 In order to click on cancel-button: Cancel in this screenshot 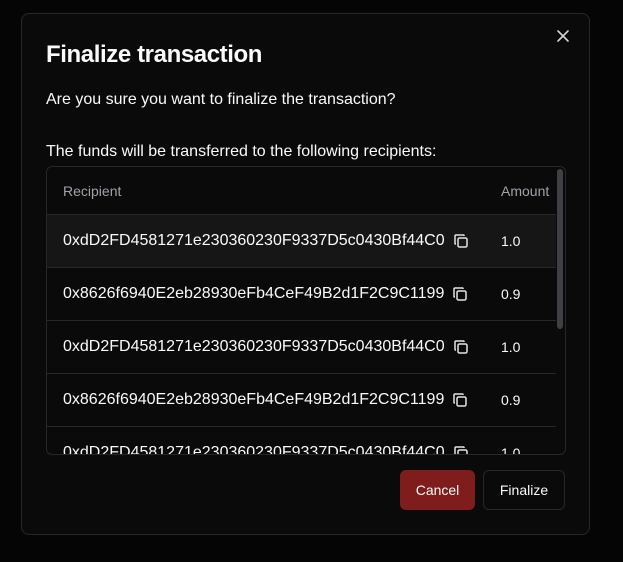, I will do `click(437, 490)`.